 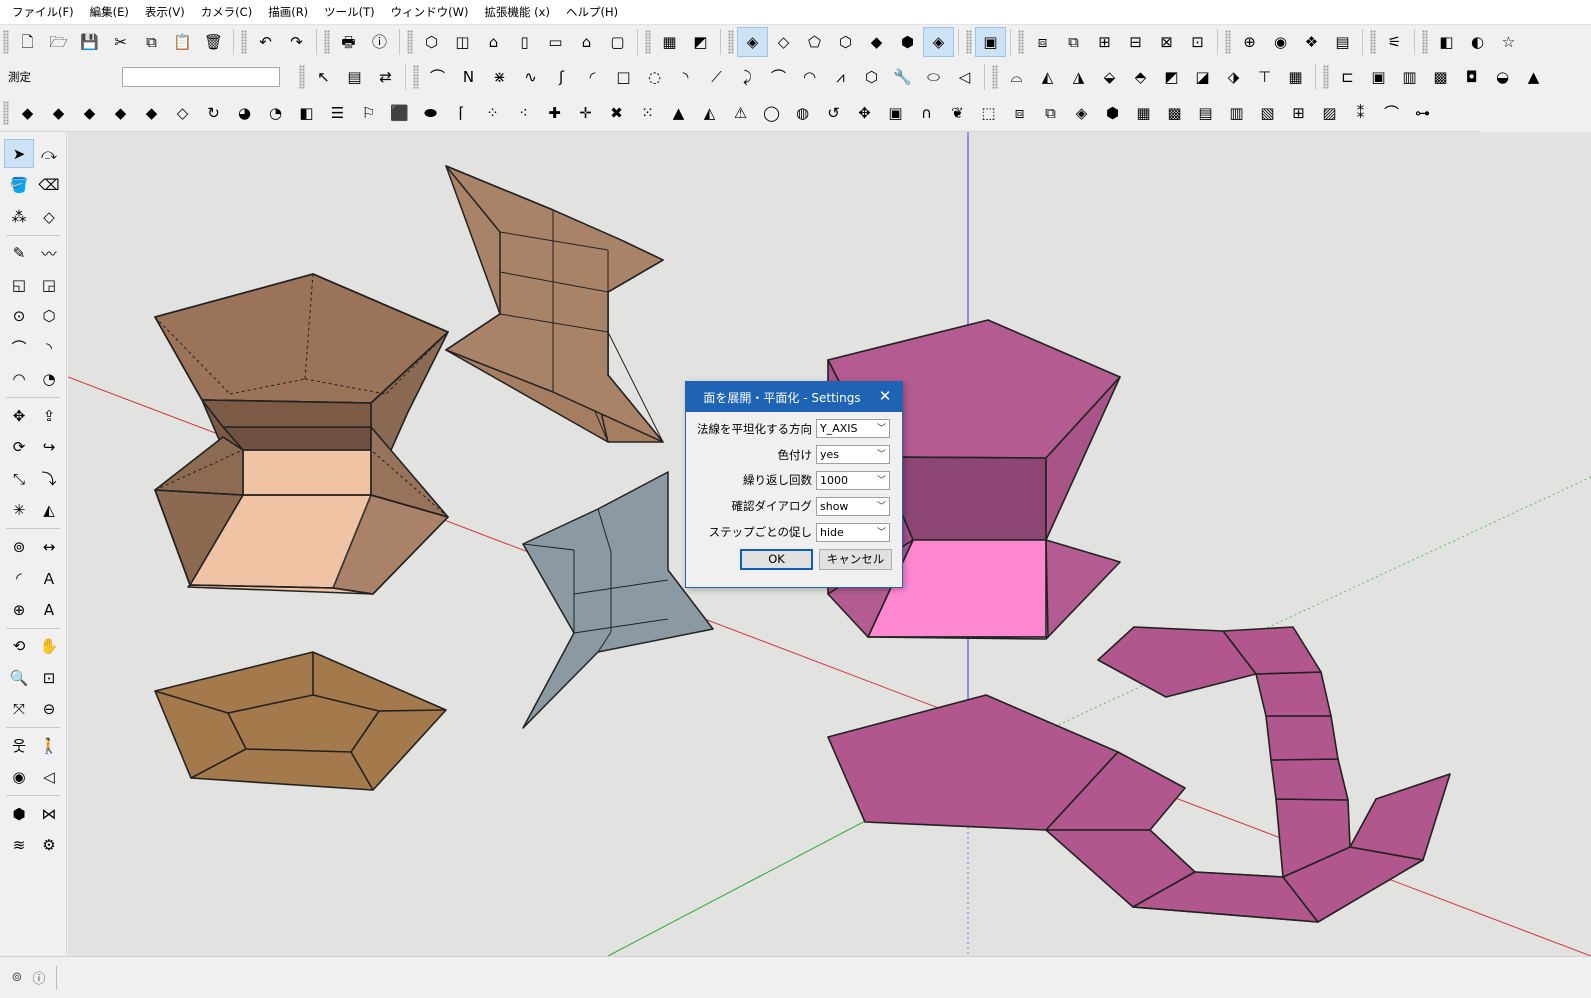 What do you see at coordinates (58, 113) in the screenshot?
I see `layer-blue-button: ◆` at bounding box center [58, 113].